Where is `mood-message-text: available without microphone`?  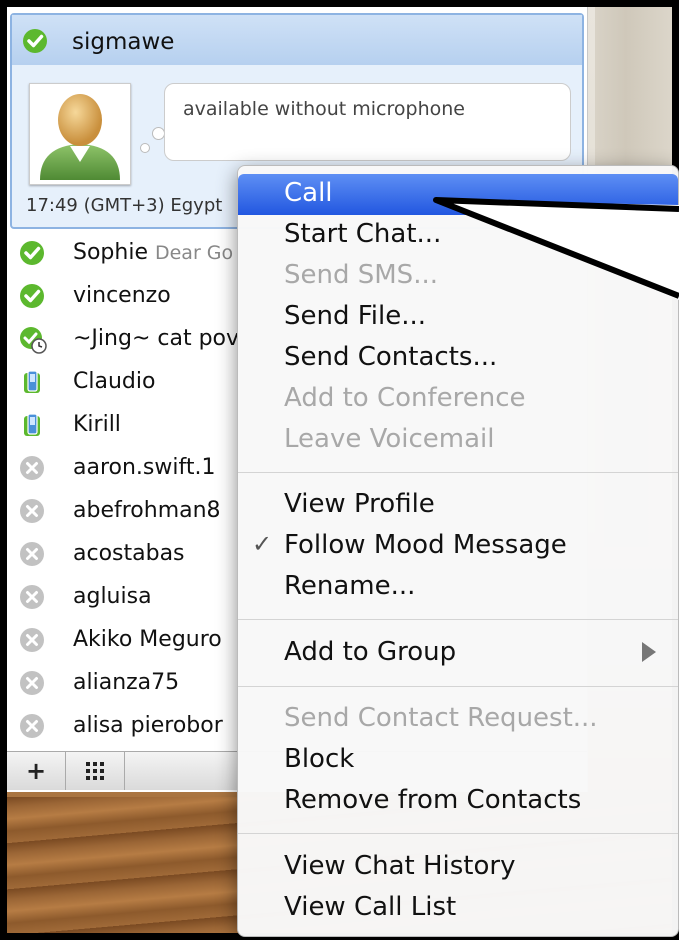 mood-message-text: available without microphone is located at coordinates (324, 109).